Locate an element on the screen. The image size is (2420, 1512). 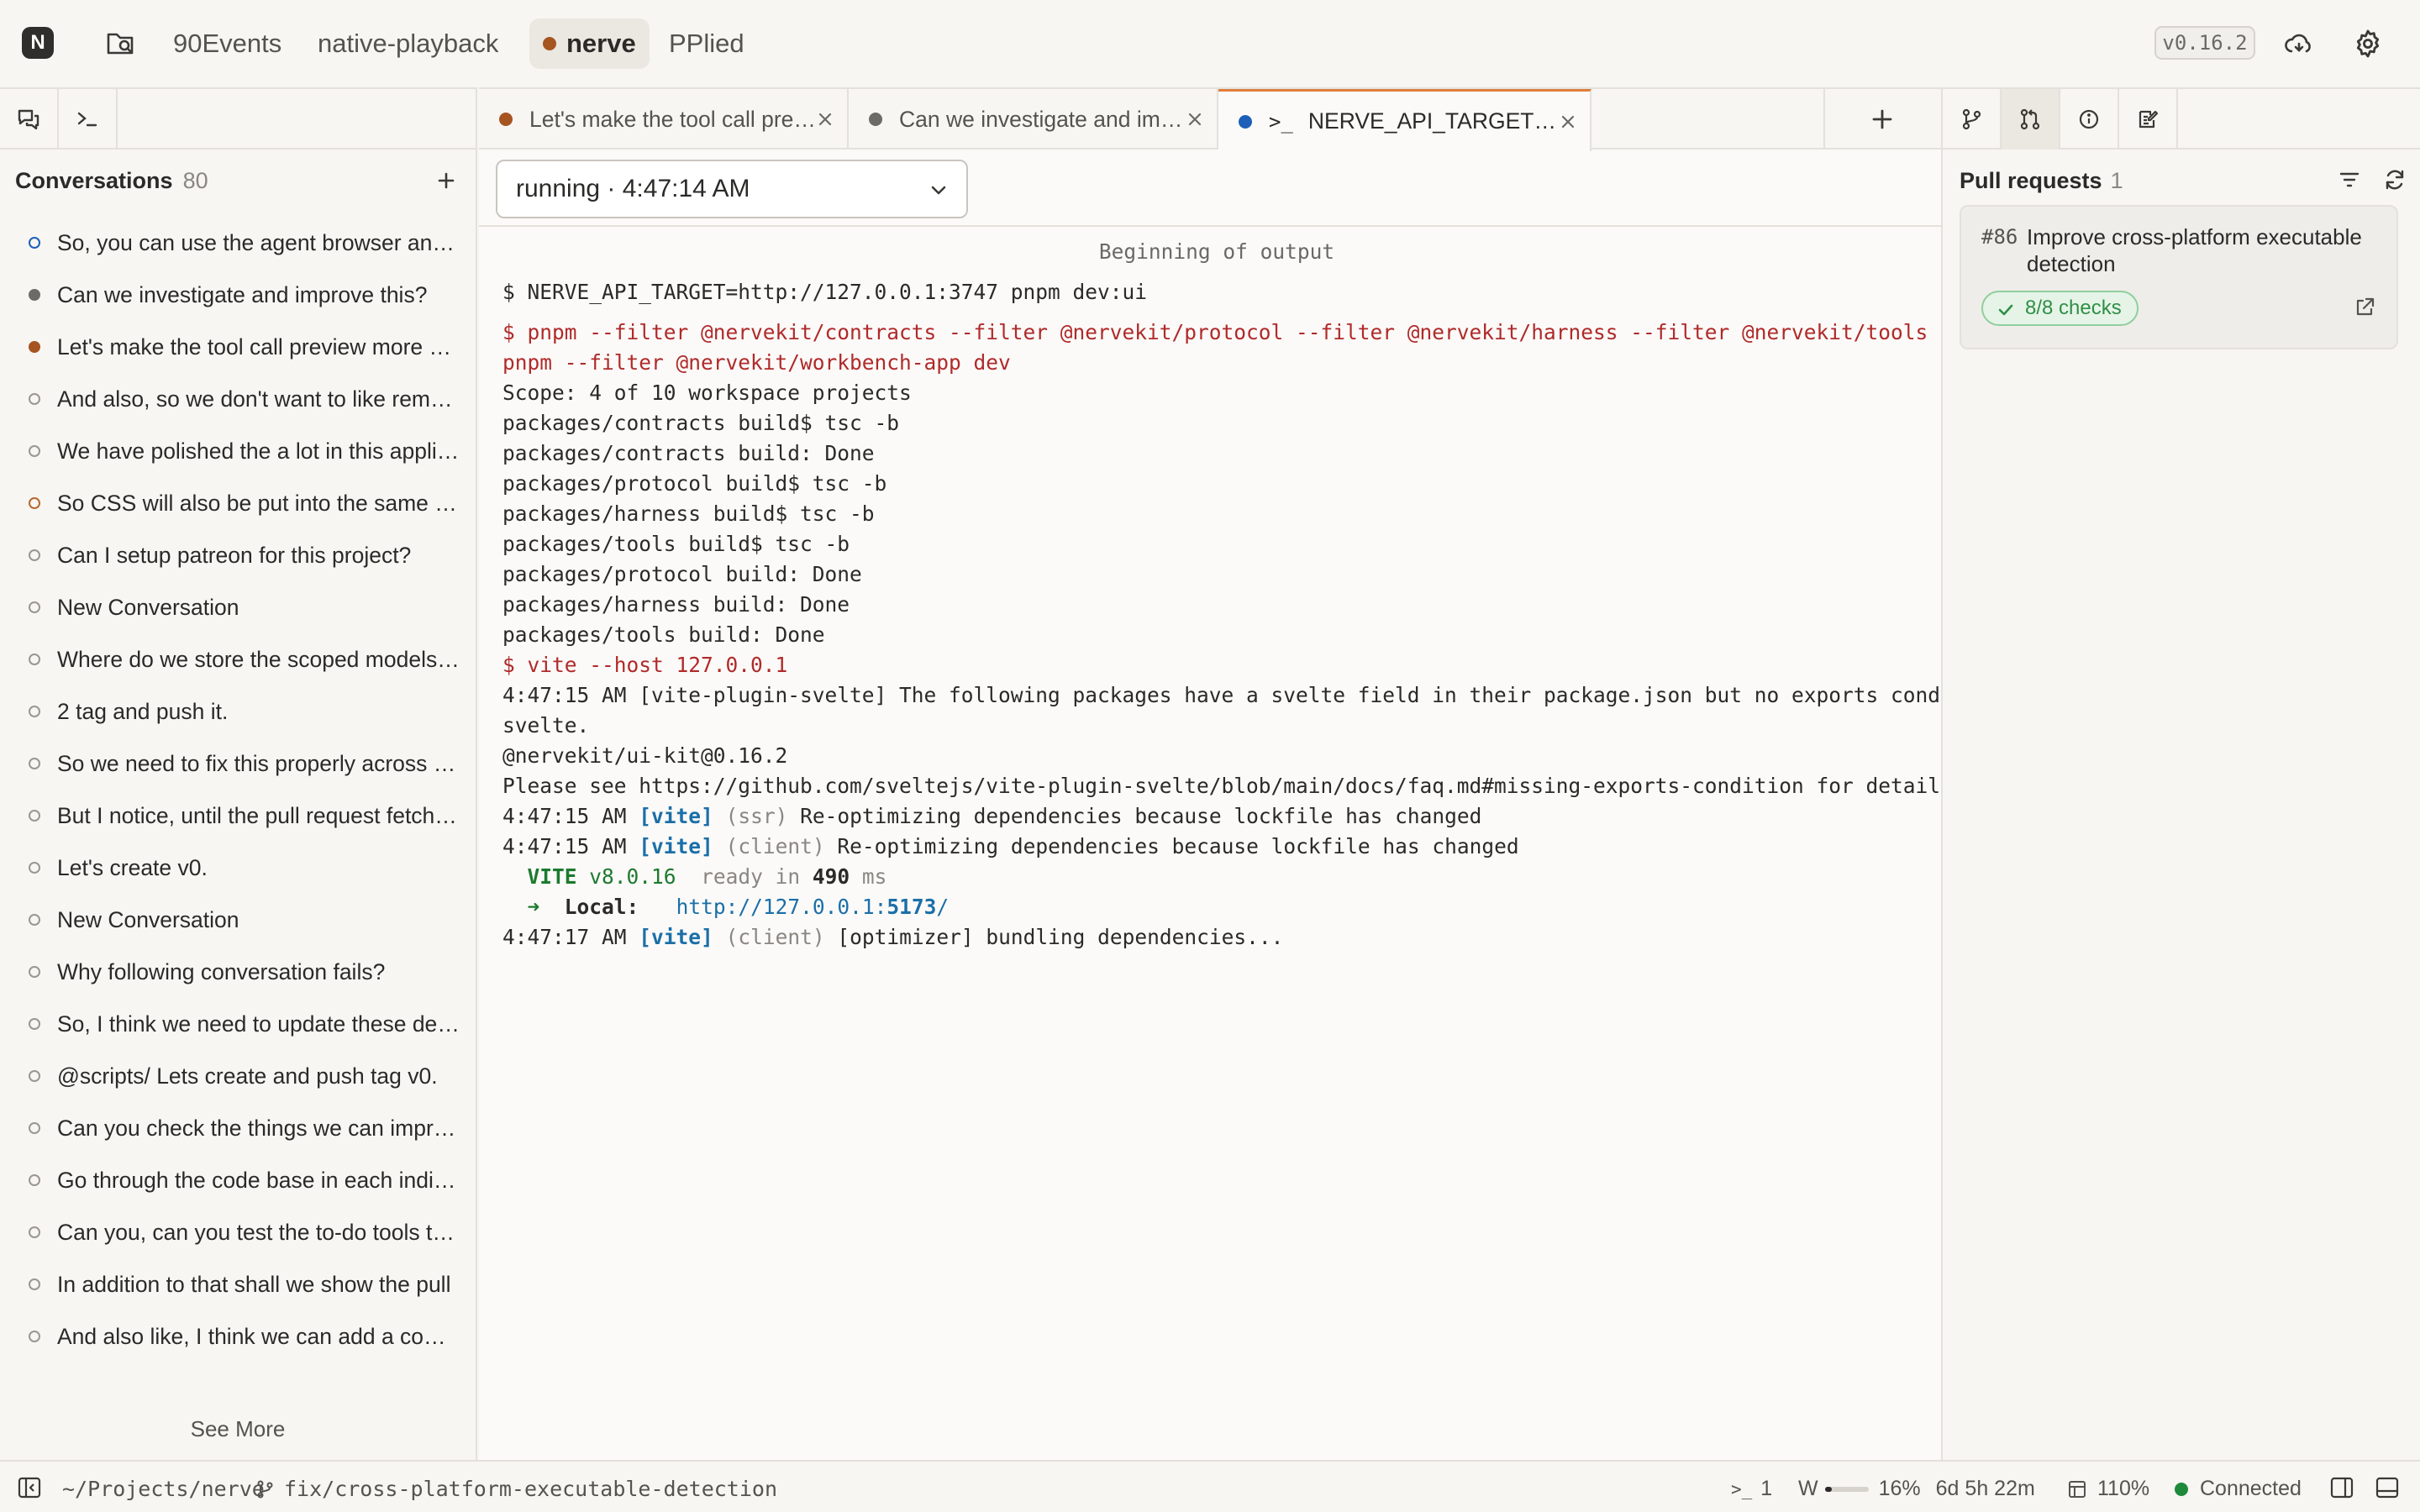
terminal-line: packages/contracts build$ tsc -b is located at coordinates (701, 423).